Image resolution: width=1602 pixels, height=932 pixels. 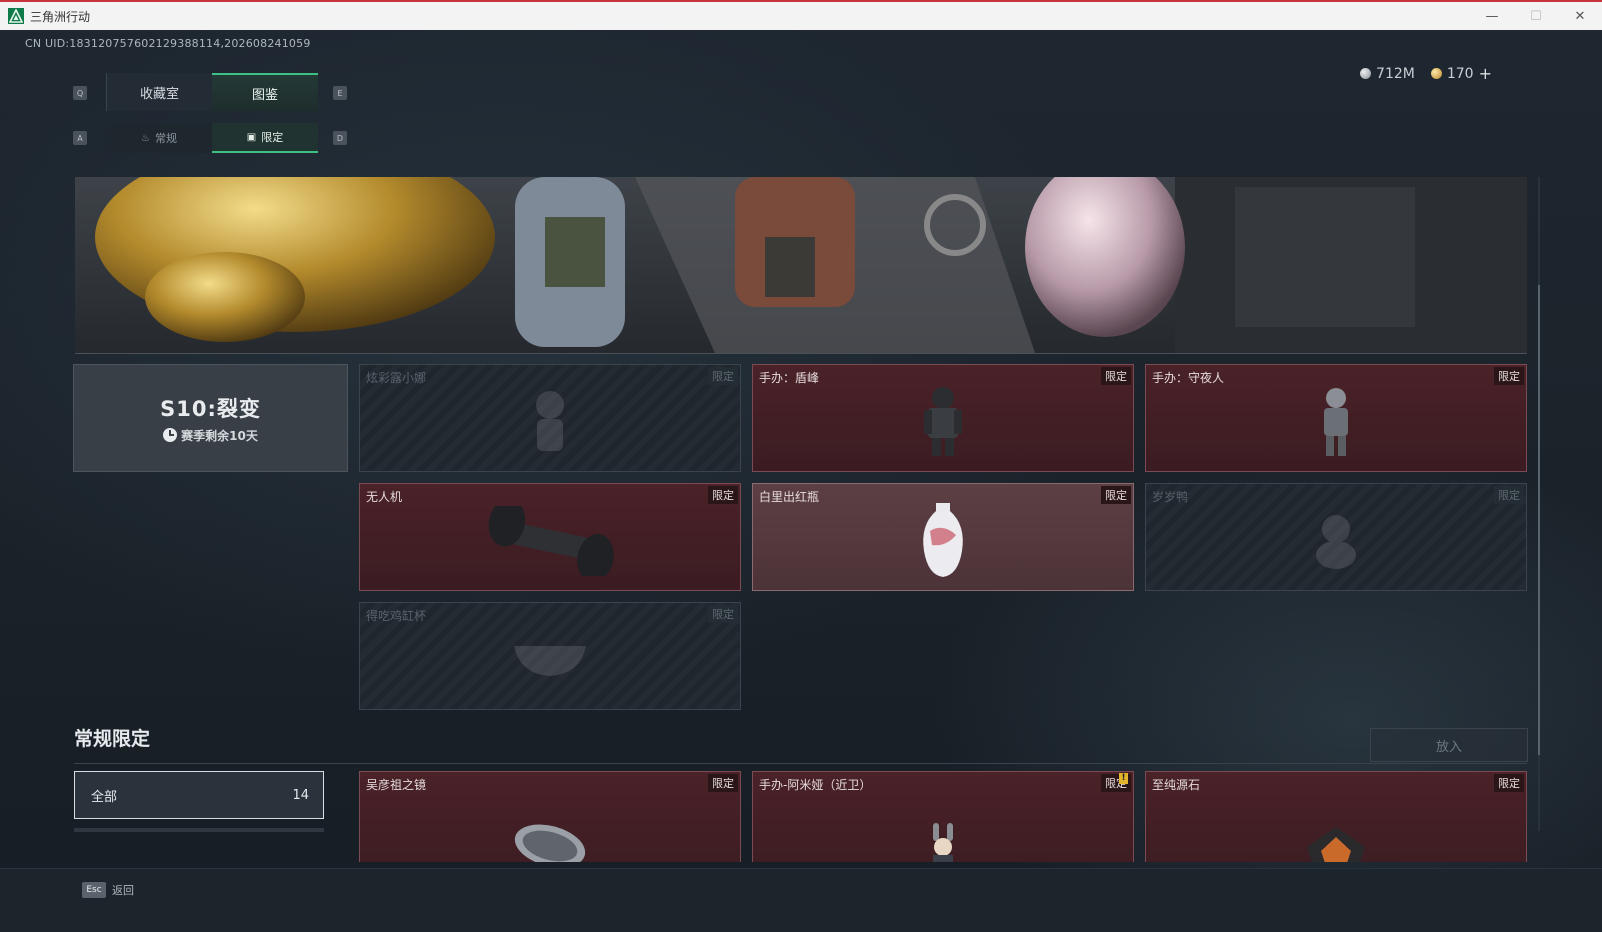 What do you see at coordinates (1176, 785) in the screenshot?
I see `item-name: 至纯源石` at bounding box center [1176, 785].